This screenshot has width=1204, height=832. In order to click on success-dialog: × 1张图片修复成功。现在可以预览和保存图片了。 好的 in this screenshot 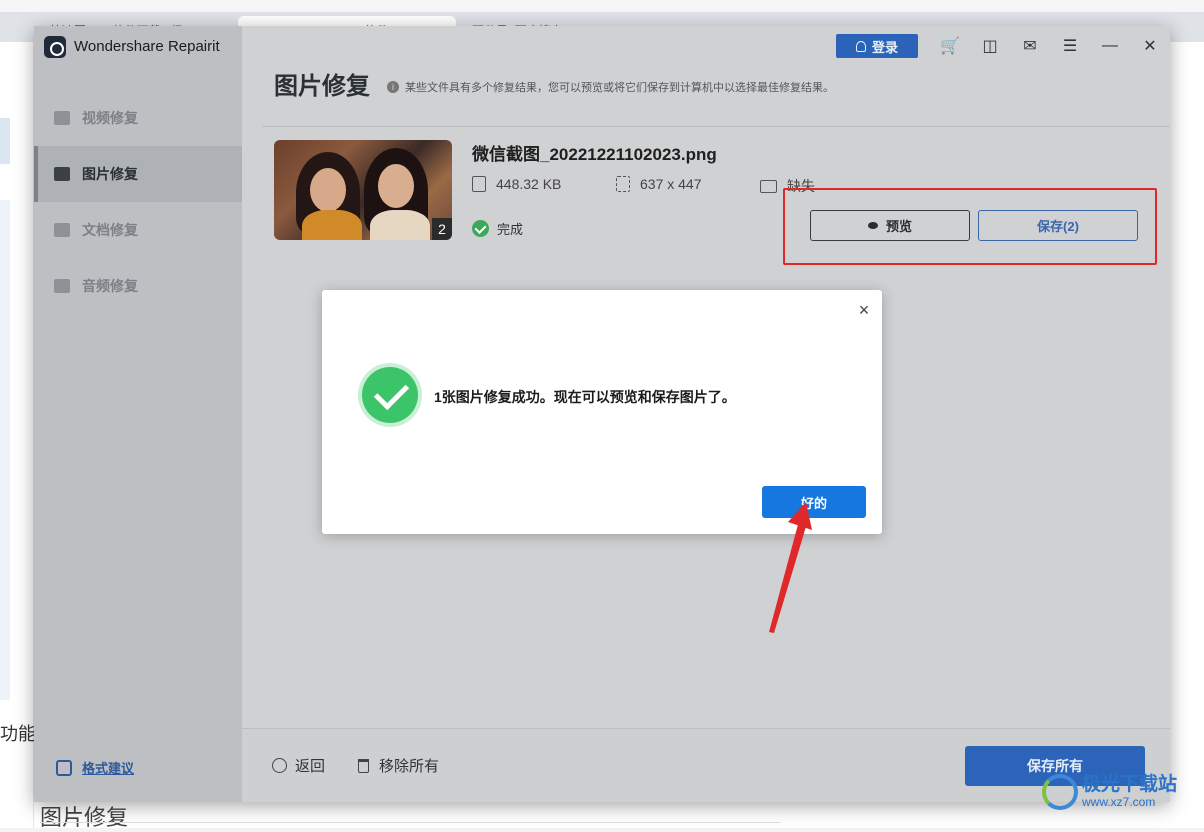, I will do `click(602, 412)`.